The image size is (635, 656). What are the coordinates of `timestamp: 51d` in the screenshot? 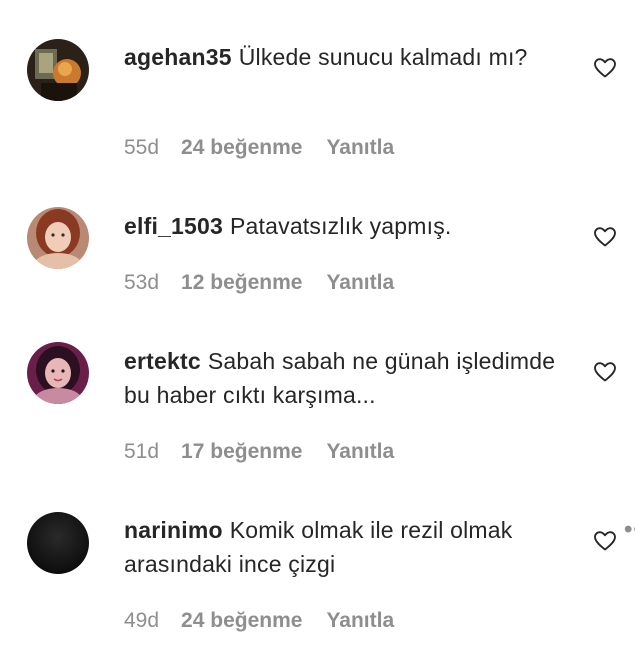 It's located at (141, 451).